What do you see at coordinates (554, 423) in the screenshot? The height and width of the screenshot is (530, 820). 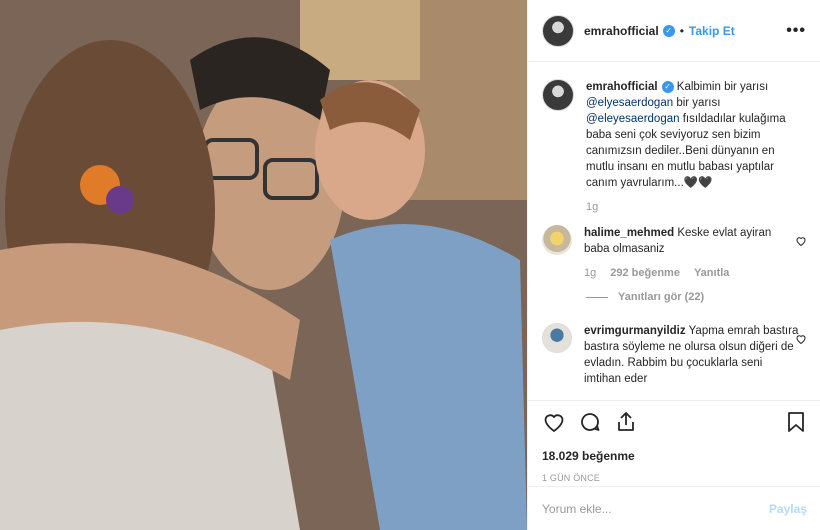 I see `heart-icon` at bounding box center [554, 423].